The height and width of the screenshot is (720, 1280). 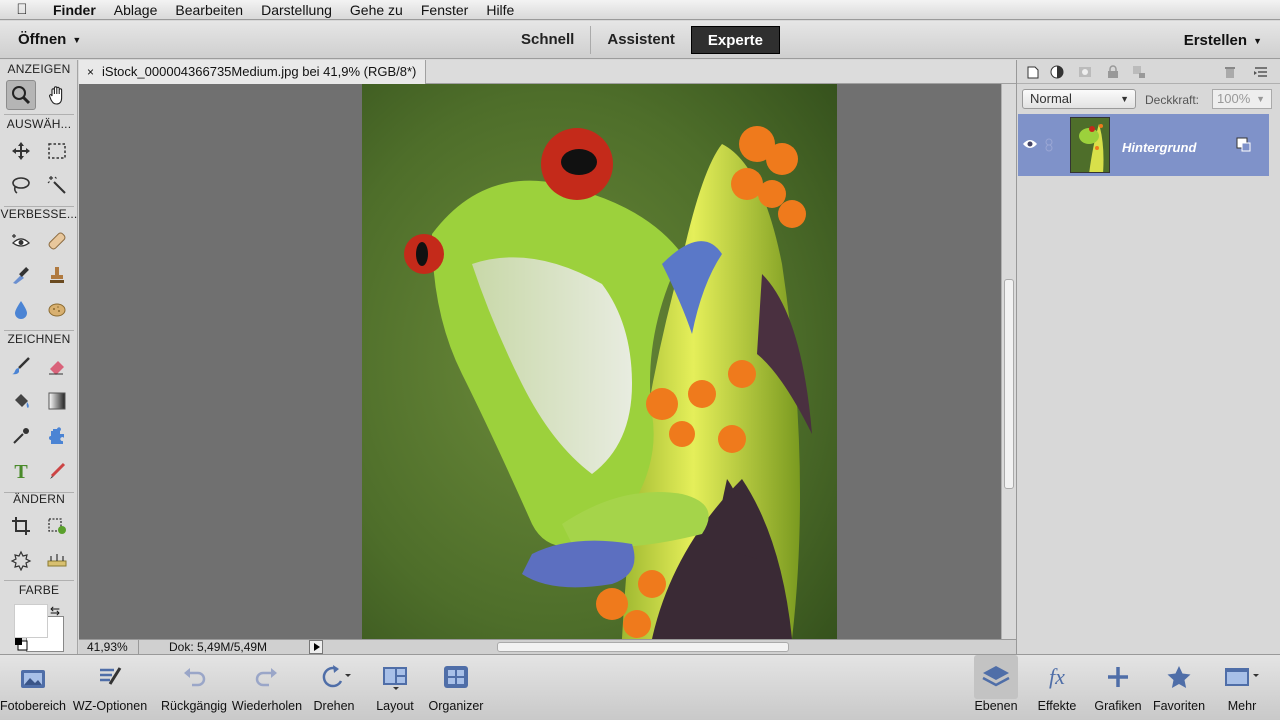 I want to click on layer-name: Hintergrund, so click(x=1159, y=147).